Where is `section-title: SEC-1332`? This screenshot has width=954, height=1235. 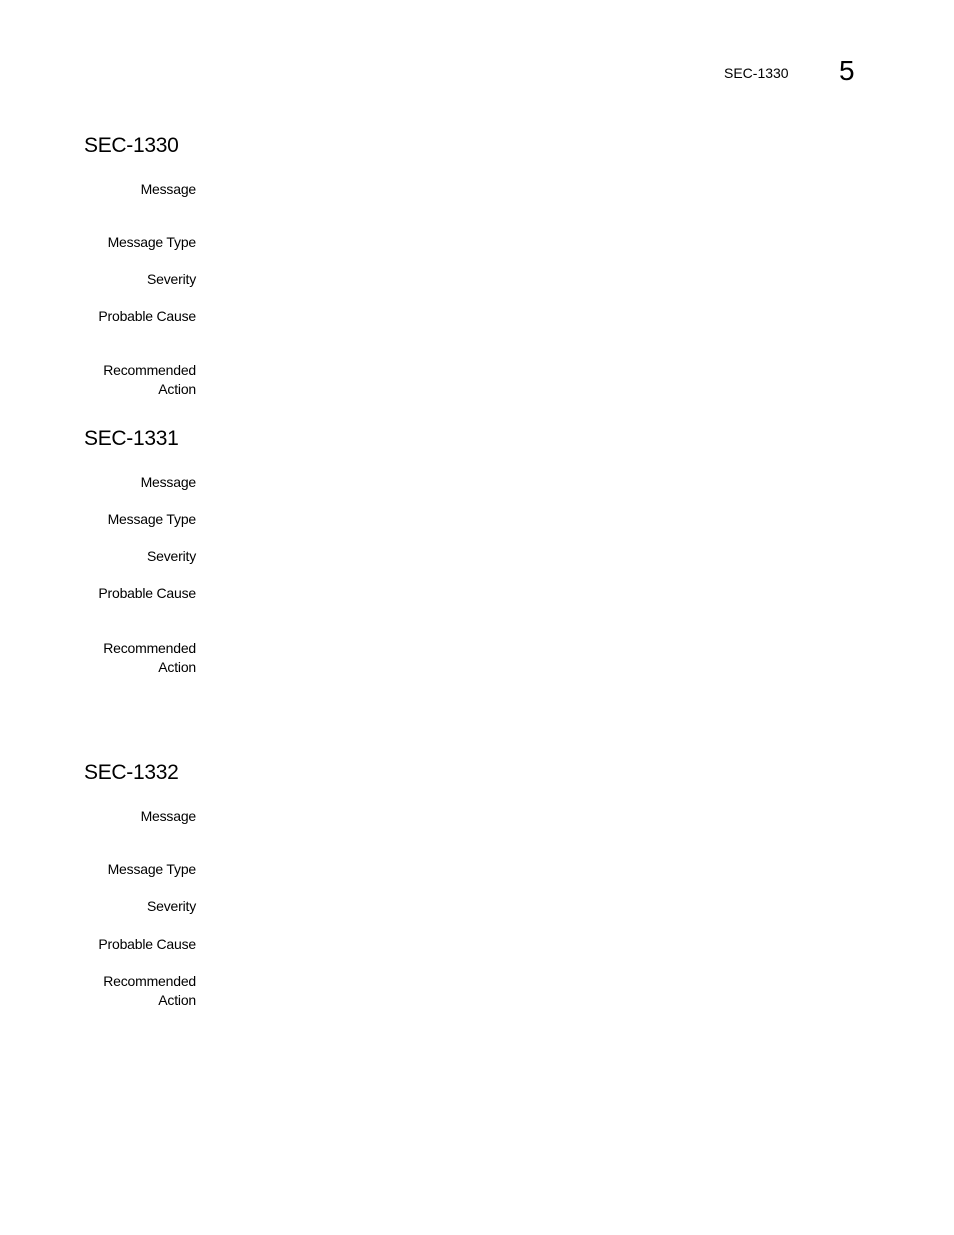
section-title: SEC-1332 is located at coordinates (131, 772).